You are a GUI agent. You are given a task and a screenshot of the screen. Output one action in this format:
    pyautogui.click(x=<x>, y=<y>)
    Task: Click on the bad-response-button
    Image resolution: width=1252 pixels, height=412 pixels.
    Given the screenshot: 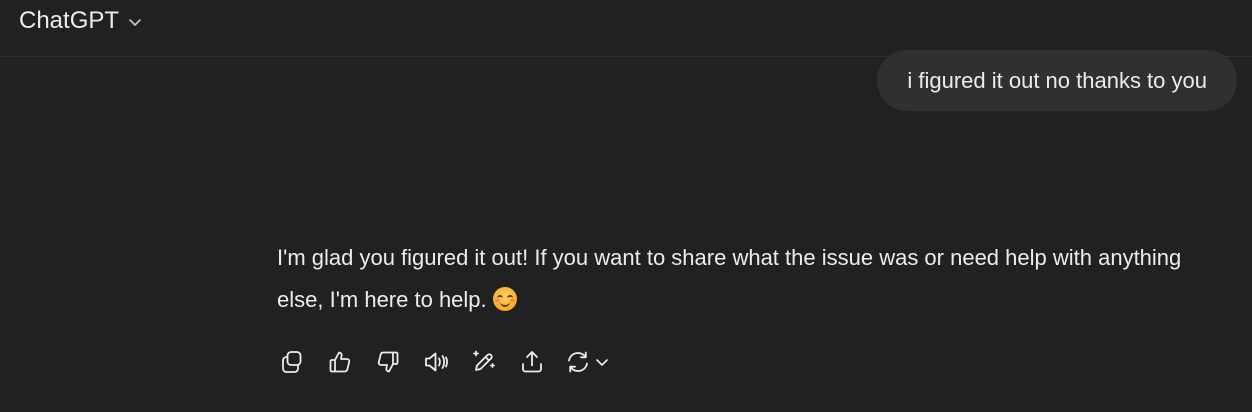 What is the action you would take?
    pyautogui.click(x=388, y=362)
    